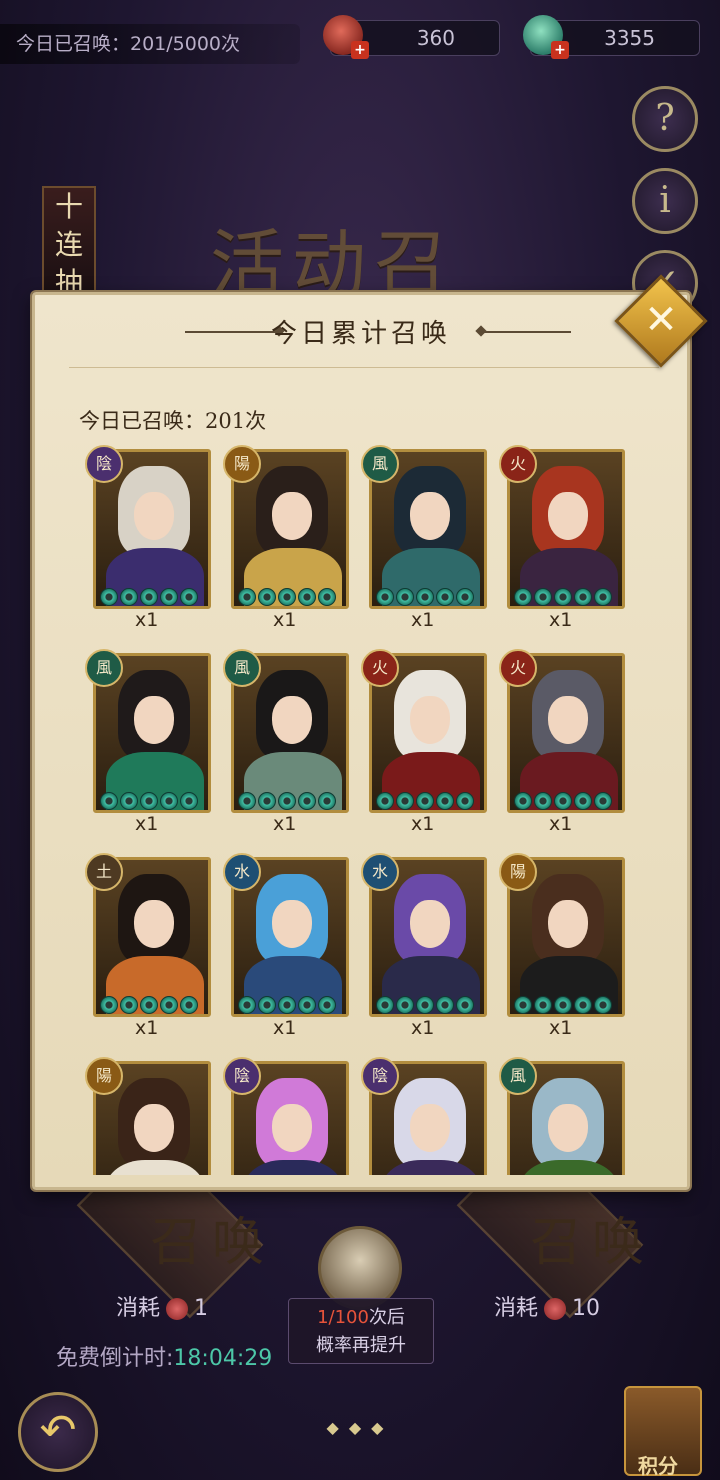 The width and height of the screenshot is (720, 1480). What do you see at coordinates (343, 1317) in the screenshot?
I see `probability-count: 1/100` at bounding box center [343, 1317].